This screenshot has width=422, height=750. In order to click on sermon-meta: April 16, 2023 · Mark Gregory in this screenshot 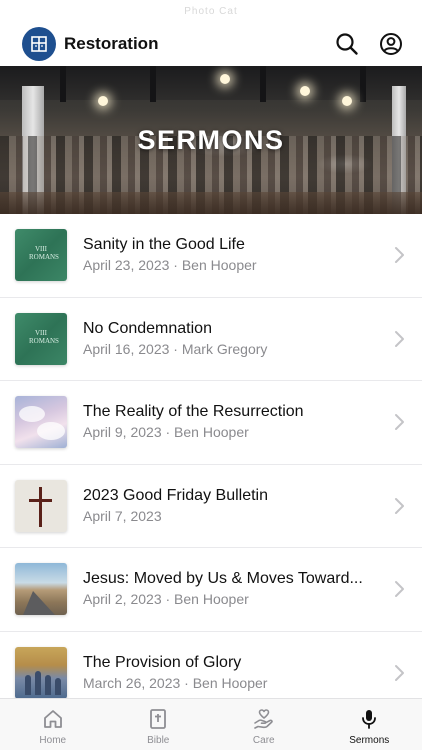, I will do `click(175, 348)`.